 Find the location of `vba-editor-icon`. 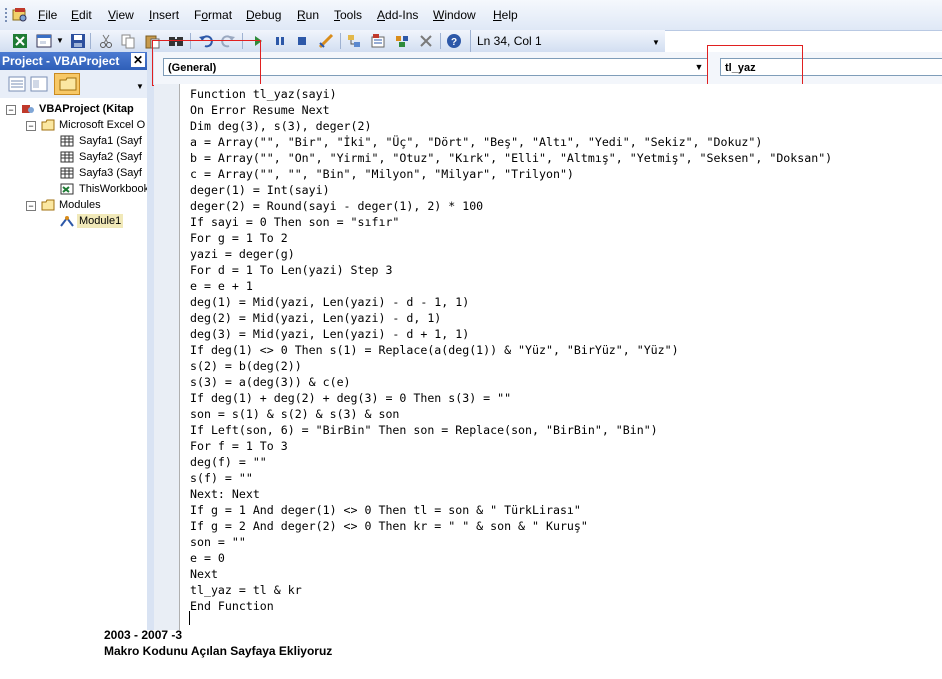

vba-editor-icon is located at coordinates (20, 15).